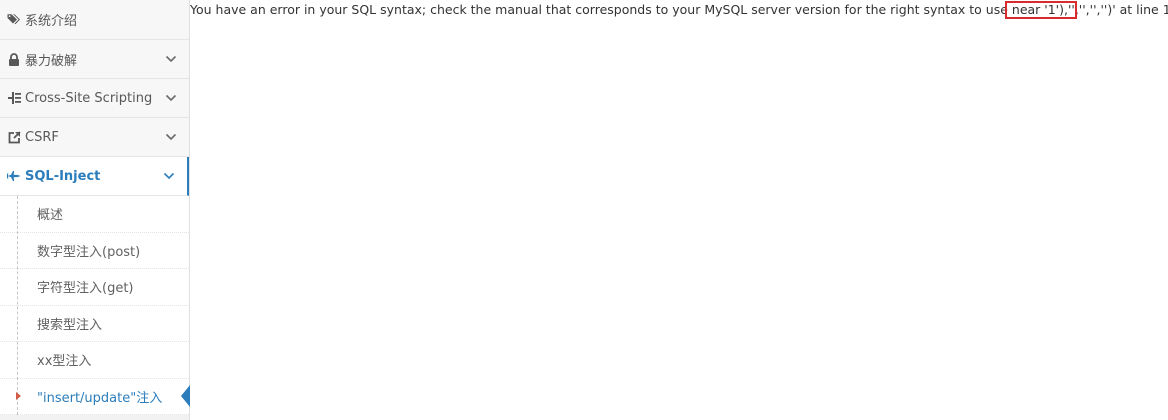 The width and height of the screenshot is (1168, 420). I want to click on sidebar-item-intro: 系统介绍, so click(94, 20).